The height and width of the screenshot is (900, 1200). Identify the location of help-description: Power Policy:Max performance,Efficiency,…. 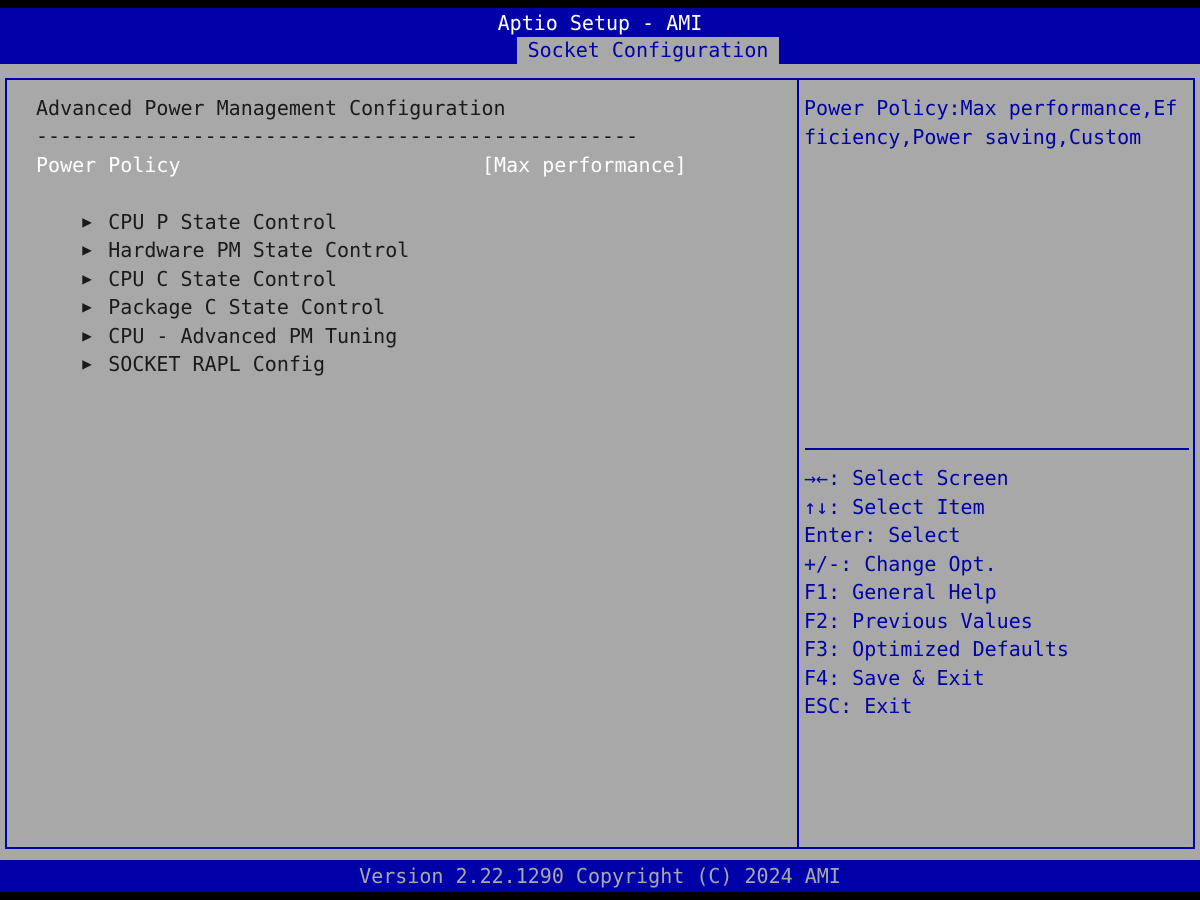
(991, 122).